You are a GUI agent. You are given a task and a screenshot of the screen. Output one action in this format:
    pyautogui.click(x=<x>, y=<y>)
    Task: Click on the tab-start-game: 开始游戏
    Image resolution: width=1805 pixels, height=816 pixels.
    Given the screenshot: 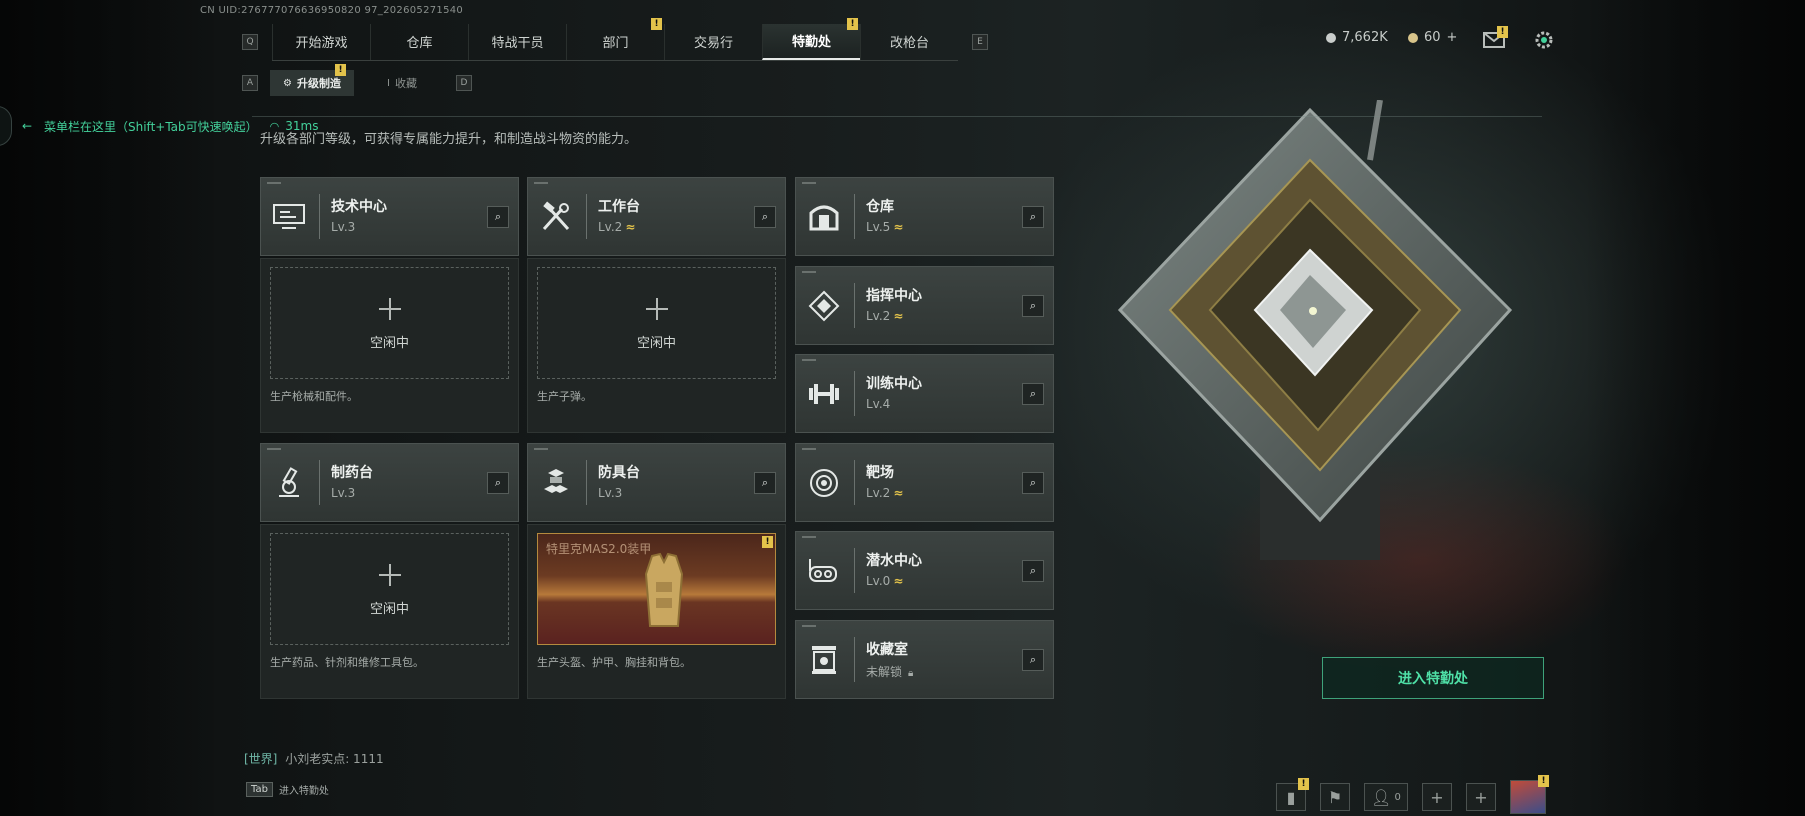 What is the action you would take?
    pyautogui.click(x=321, y=41)
    